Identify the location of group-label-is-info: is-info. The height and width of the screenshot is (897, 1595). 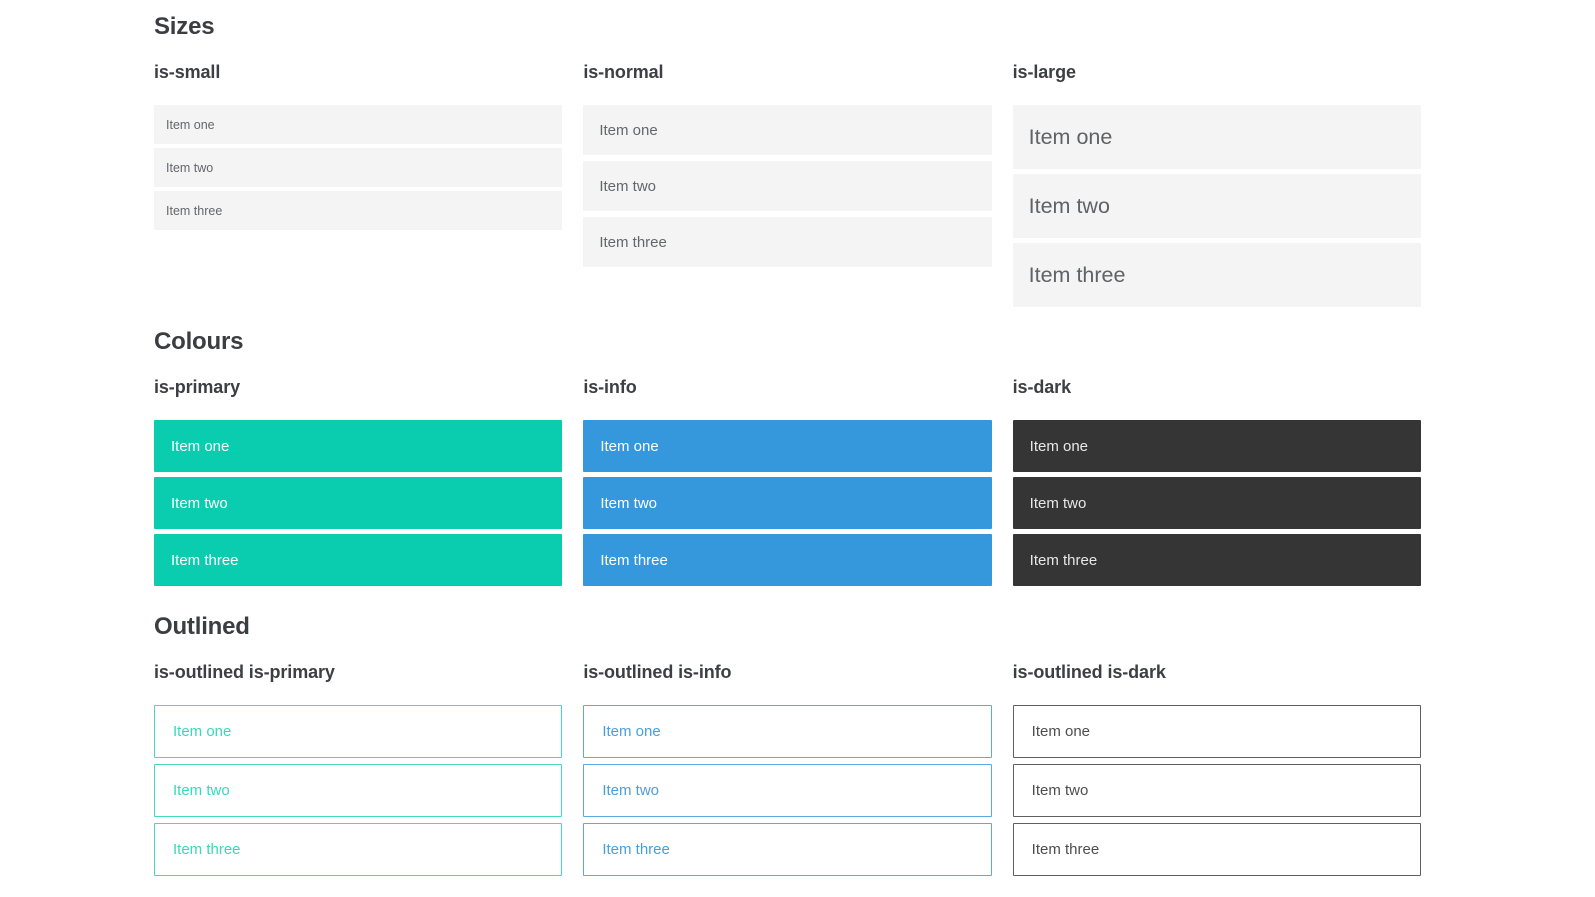
(610, 387).